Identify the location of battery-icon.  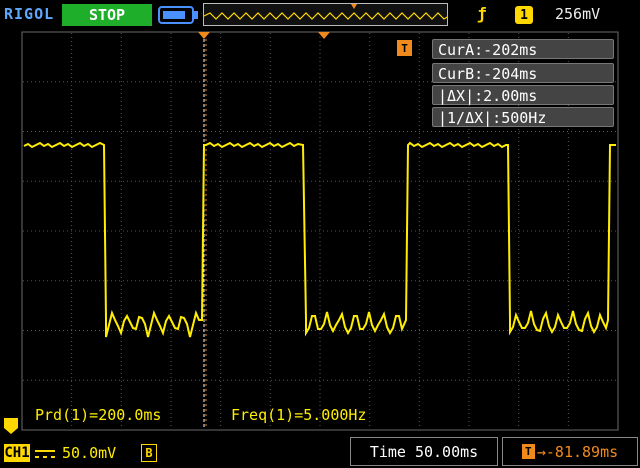
(176, 15).